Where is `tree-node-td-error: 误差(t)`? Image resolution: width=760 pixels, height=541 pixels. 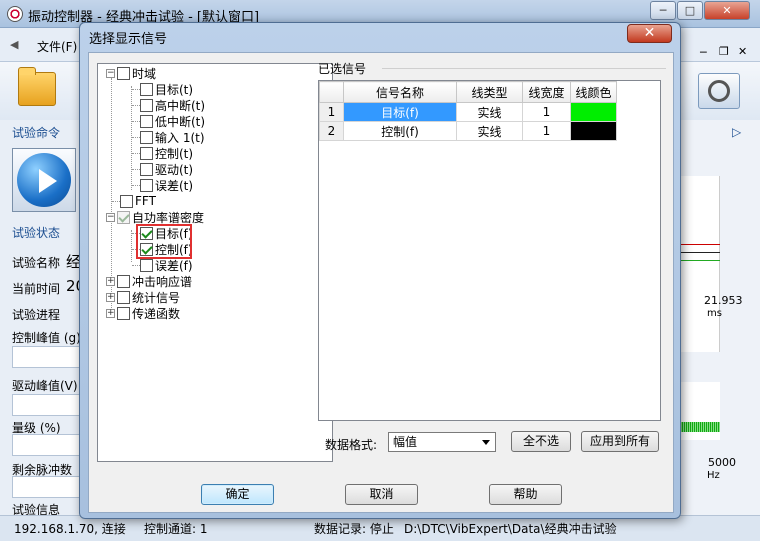
tree-node-td-error: 误差(t) is located at coordinates (166, 185).